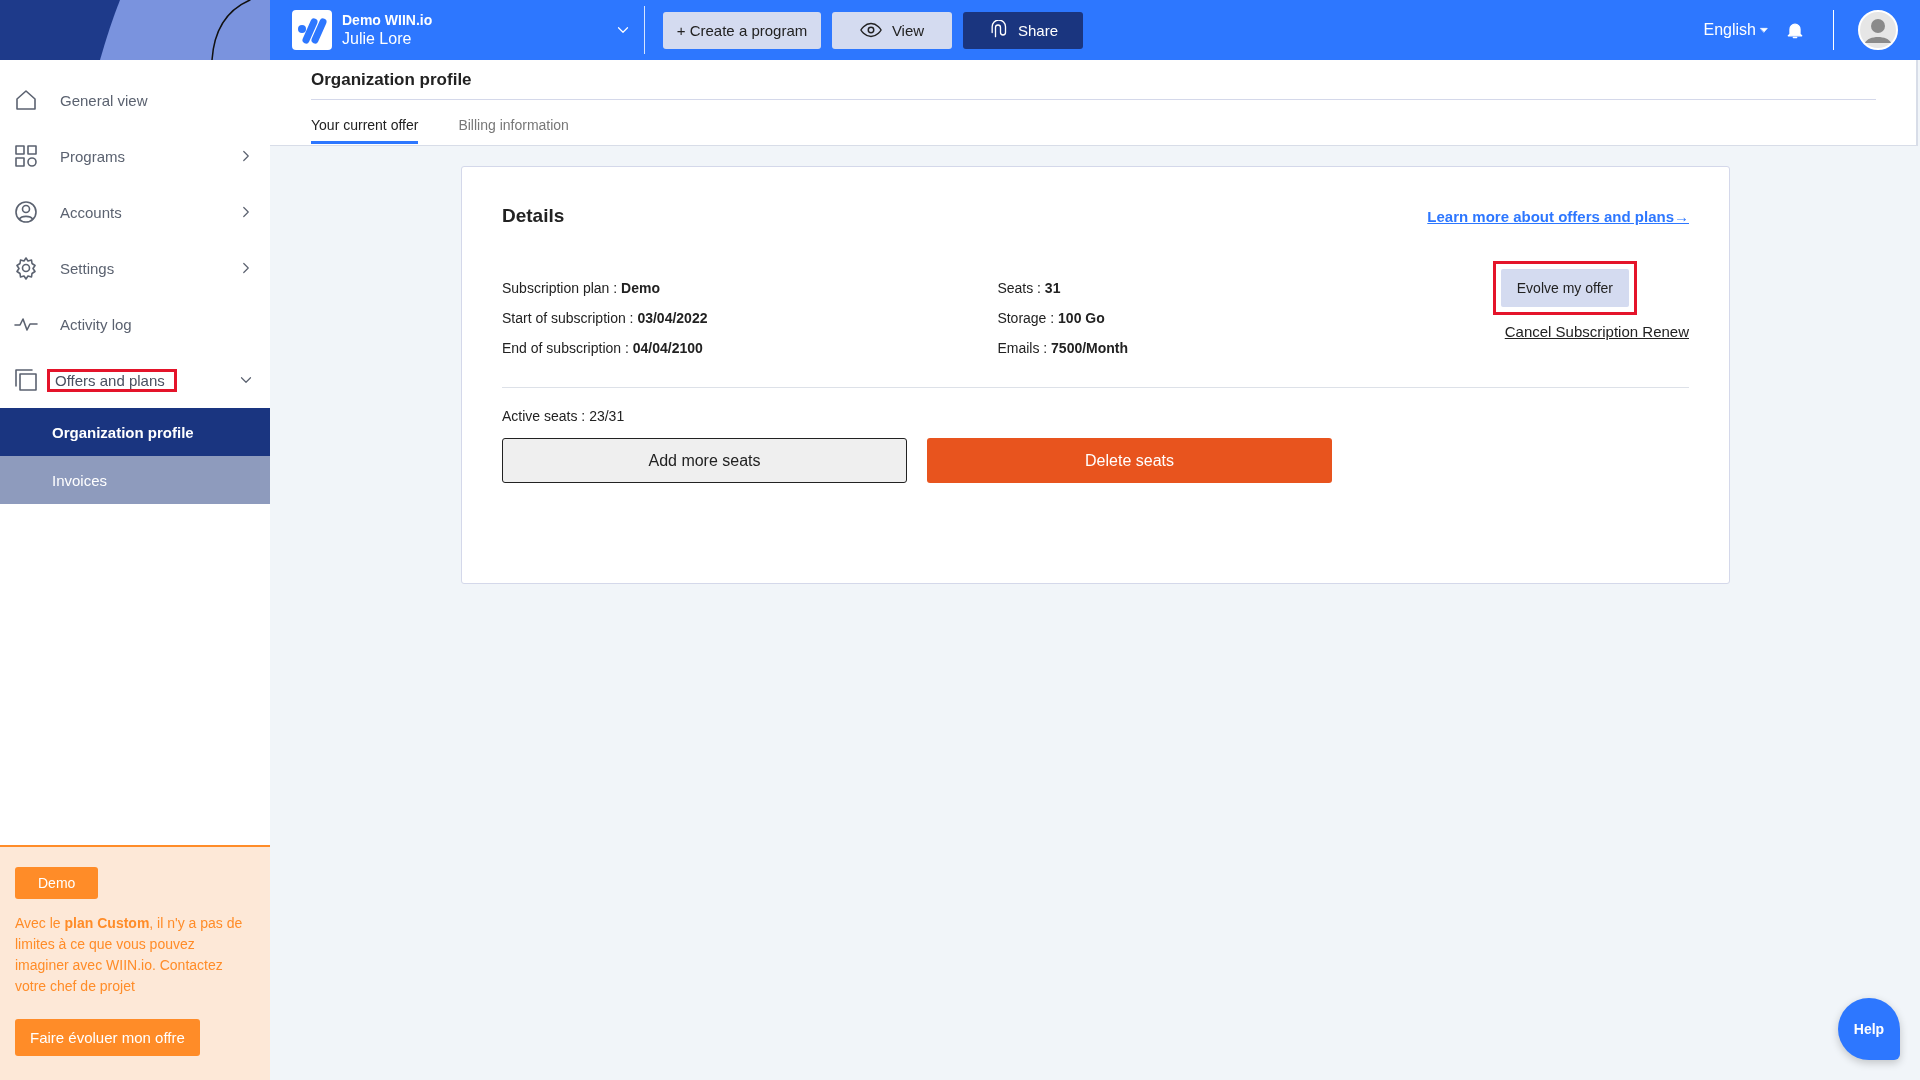  What do you see at coordinates (135, 268) in the screenshot?
I see `nav-item: Settings` at bounding box center [135, 268].